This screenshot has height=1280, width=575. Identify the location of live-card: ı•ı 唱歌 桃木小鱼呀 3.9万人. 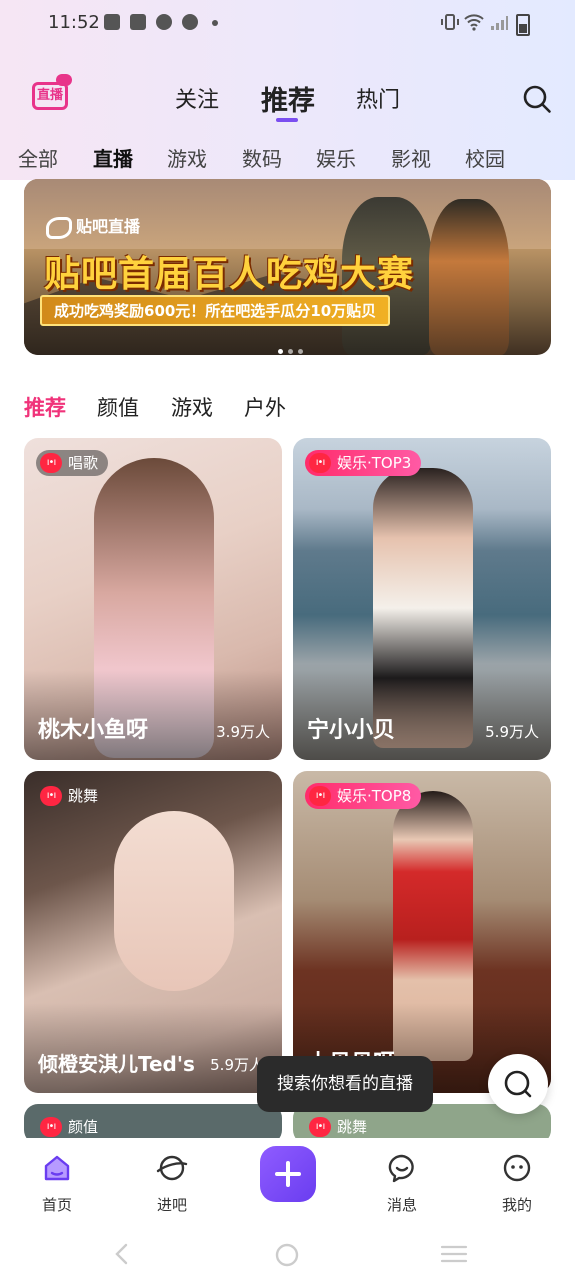
(153, 599).